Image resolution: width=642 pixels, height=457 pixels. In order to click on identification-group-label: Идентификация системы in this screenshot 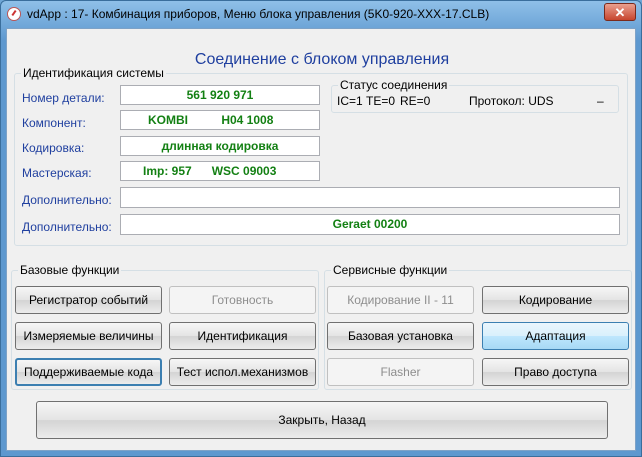, I will do `click(93, 73)`.